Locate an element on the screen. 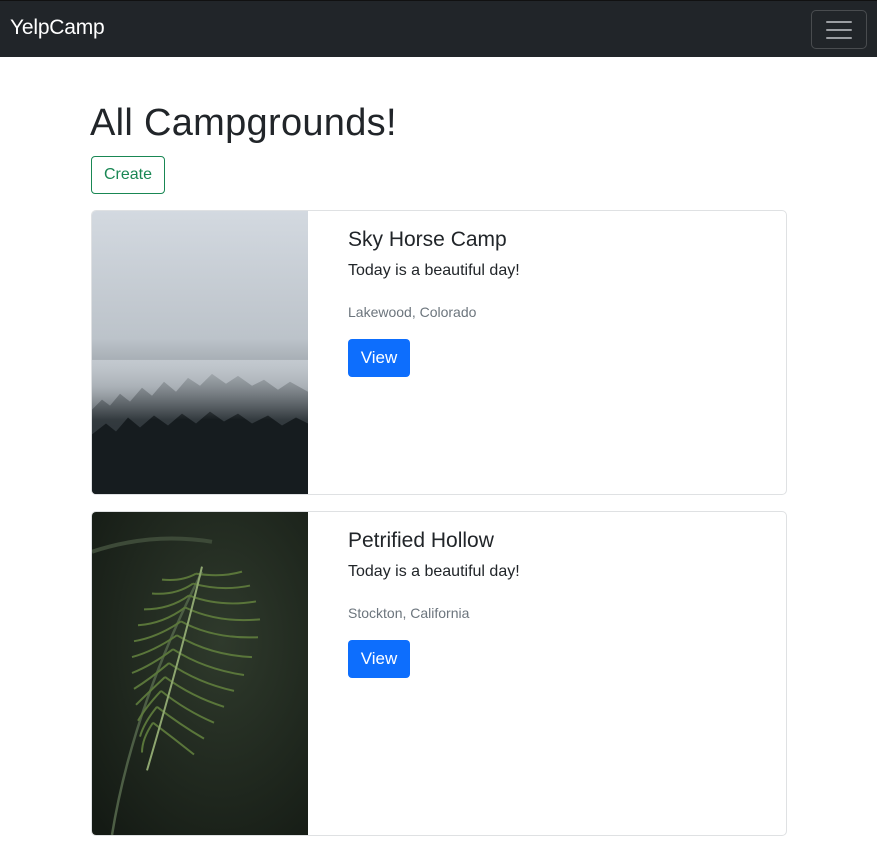 The image size is (877, 848). navbar-toggler-button is located at coordinates (839, 29).